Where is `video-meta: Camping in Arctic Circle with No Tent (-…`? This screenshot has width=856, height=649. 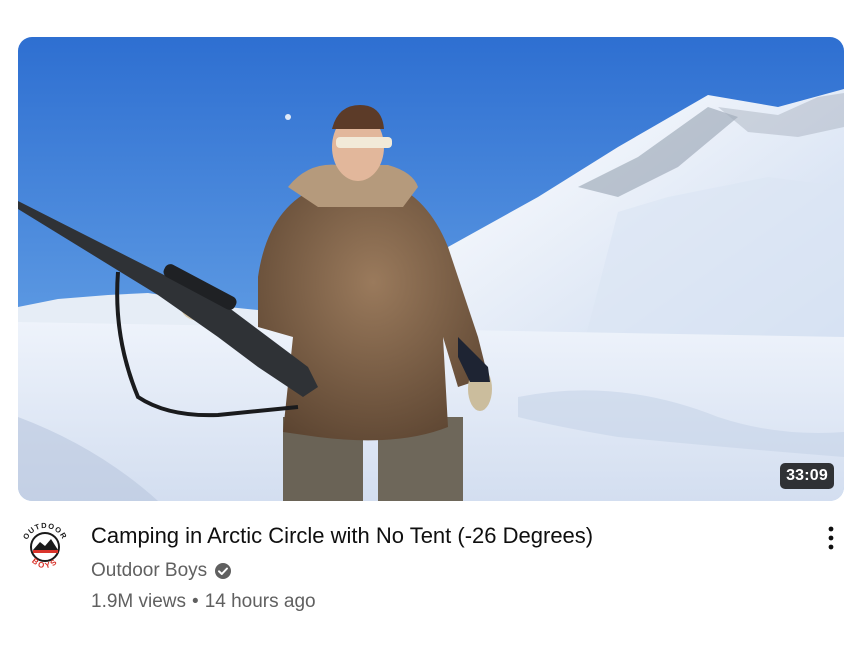 video-meta: Camping in Arctic Circle with No Tent (-… is located at coordinates (441, 567).